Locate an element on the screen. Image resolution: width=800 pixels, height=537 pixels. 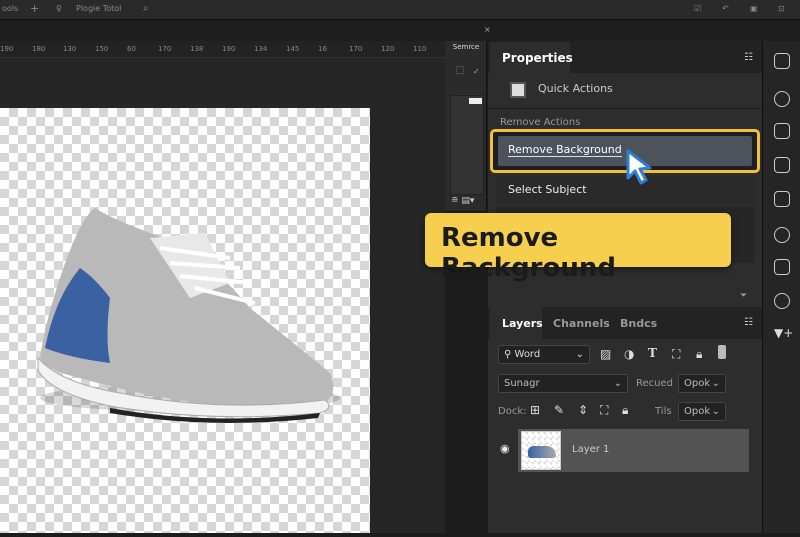
lock-paint-icon: ✎ is located at coordinates (559, 410).